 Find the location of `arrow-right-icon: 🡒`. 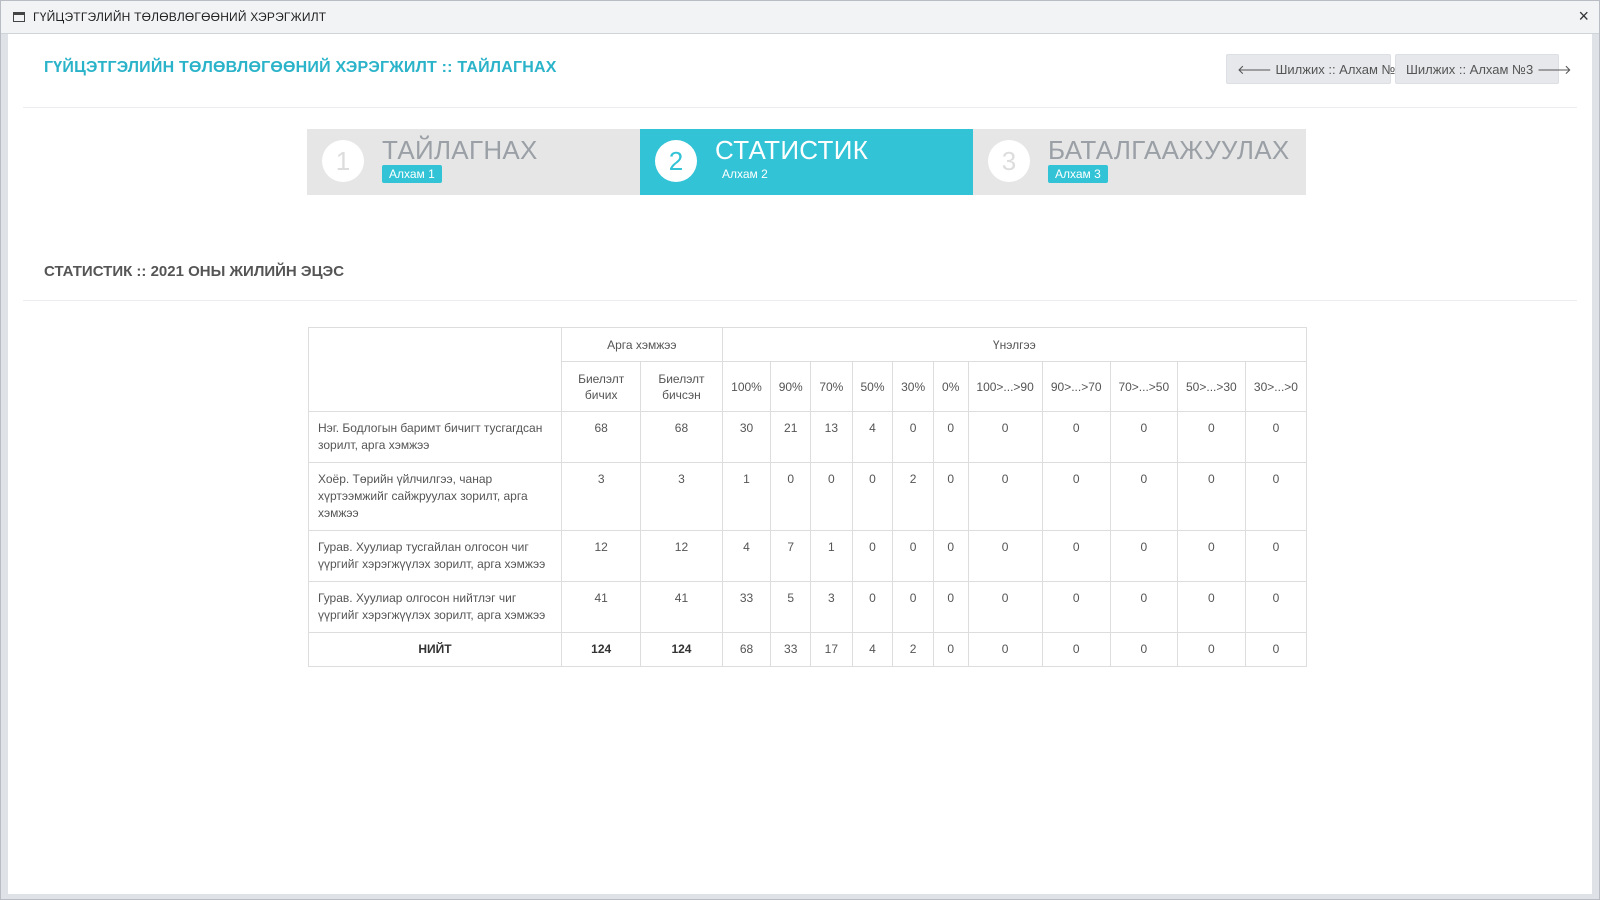

arrow-right-icon: 🡒 is located at coordinates (1554, 69).